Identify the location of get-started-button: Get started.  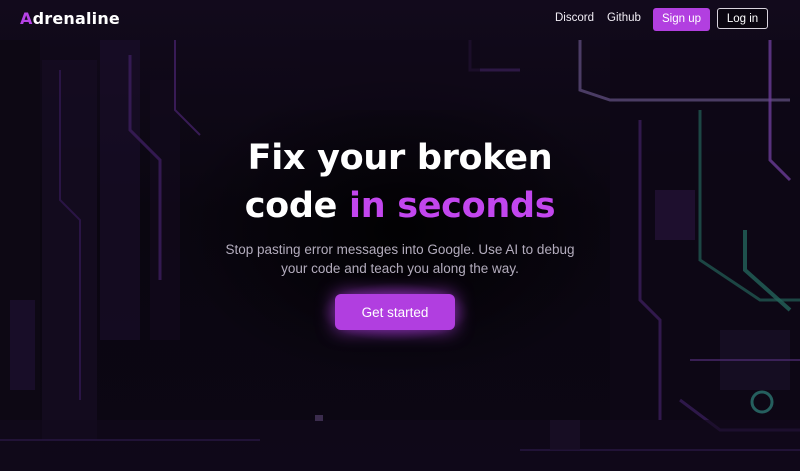
(395, 312).